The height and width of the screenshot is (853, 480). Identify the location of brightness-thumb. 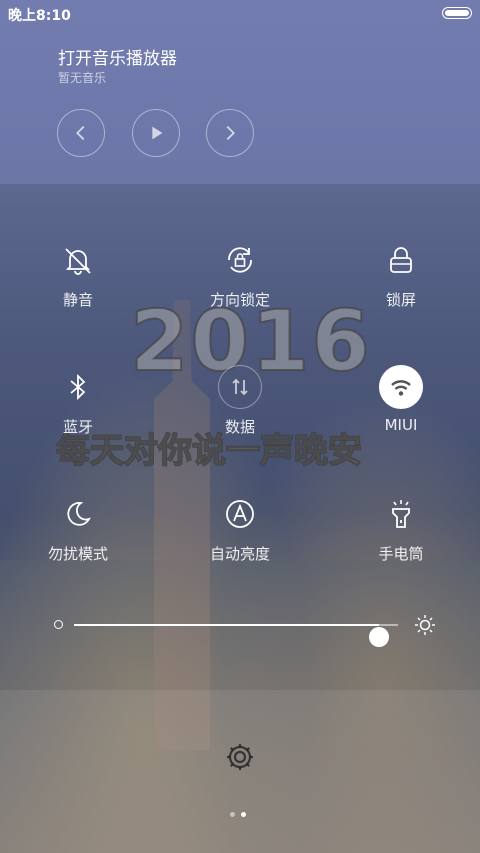
(378, 637).